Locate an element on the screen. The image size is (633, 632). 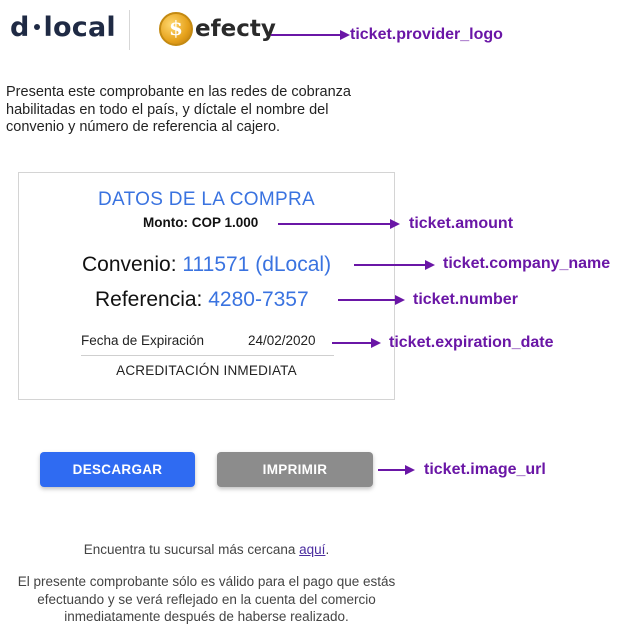
dlocal-logo: d local is located at coordinates (63, 28).